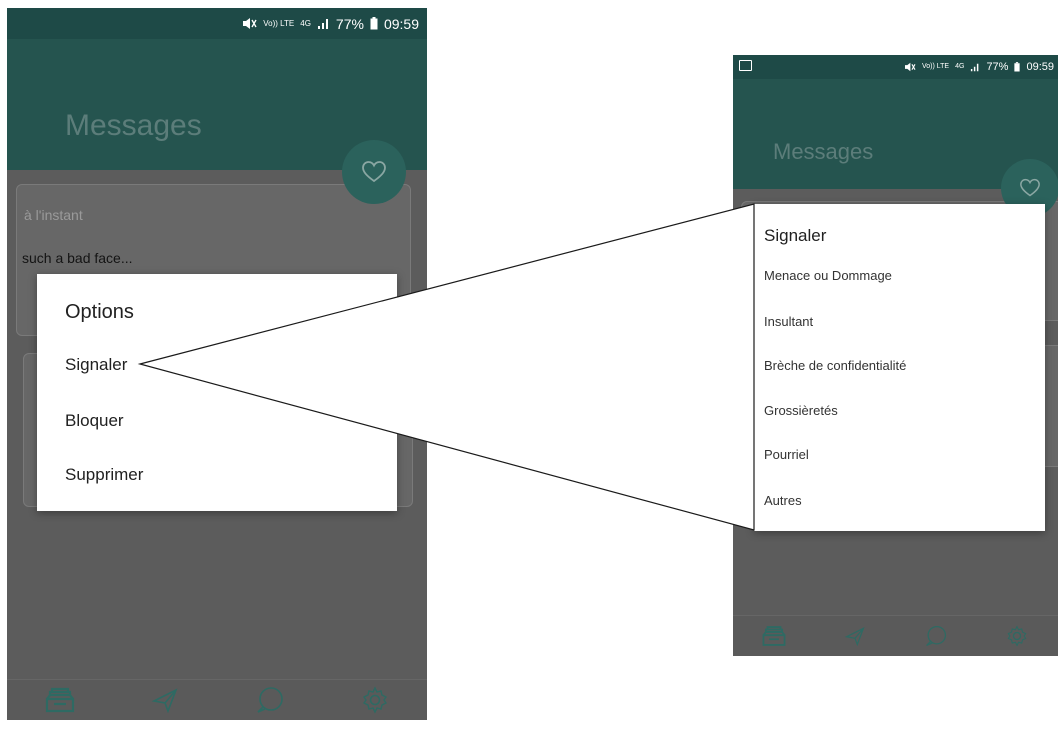 The image size is (1058, 745). What do you see at coordinates (828, 275) in the screenshot?
I see `report-reason-threat: Menace ou Dommage` at bounding box center [828, 275].